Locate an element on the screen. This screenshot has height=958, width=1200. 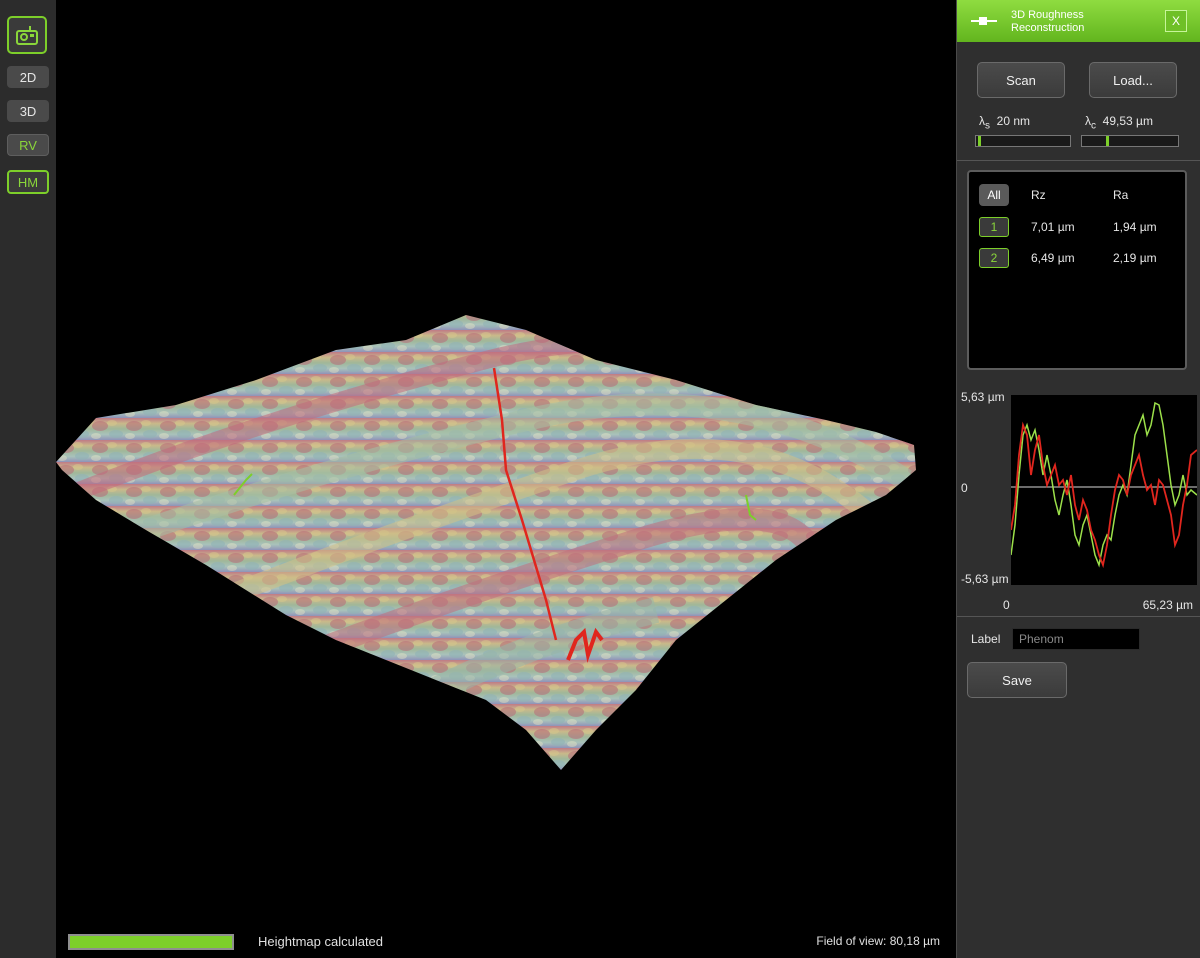
progress-fill is located at coordinates (151, 942).